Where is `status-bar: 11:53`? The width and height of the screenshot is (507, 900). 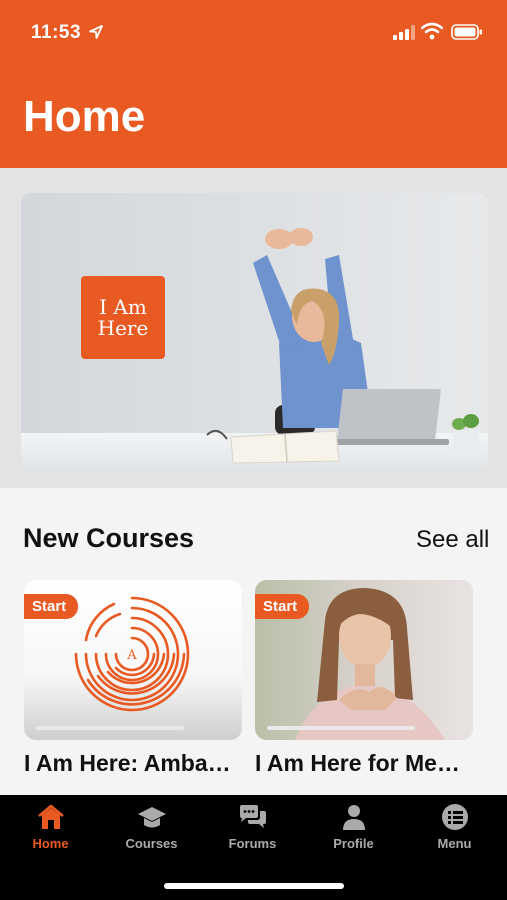 status-bar: 11:53 is located at coordinates (253, 32).